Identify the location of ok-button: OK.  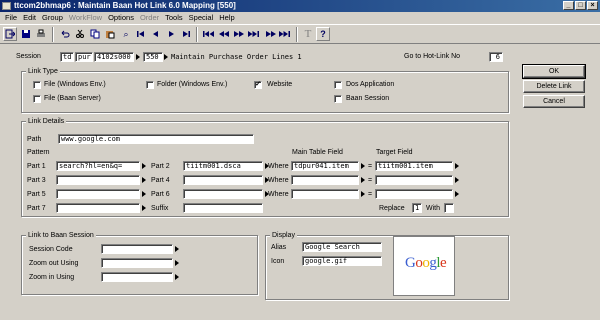
(554, 71).